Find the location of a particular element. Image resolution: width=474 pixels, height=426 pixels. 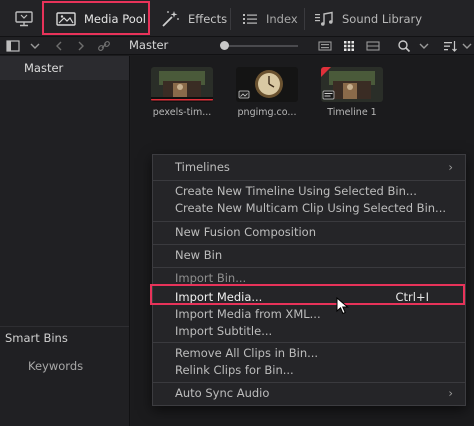

search-button is located at coordinates (404, 46).